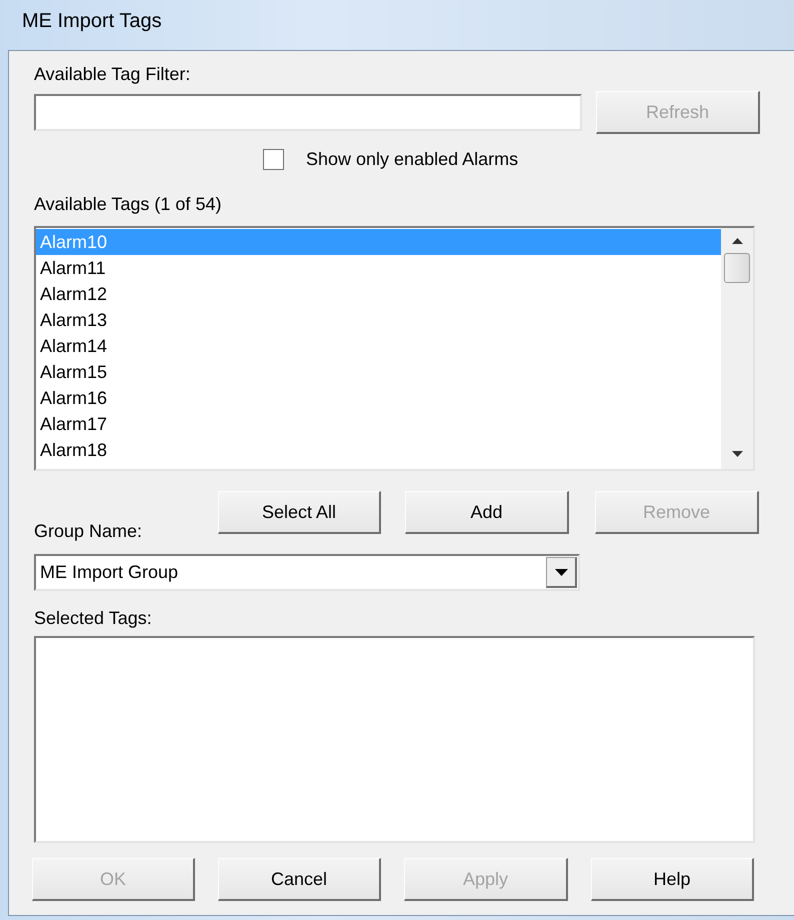 Image resolution: width=794 pixels, height=920 pixels. What do you see at coordinates (378, 450) in the screenshot?
I see `list-item: Alarm18` at bounding box center [378, 450].